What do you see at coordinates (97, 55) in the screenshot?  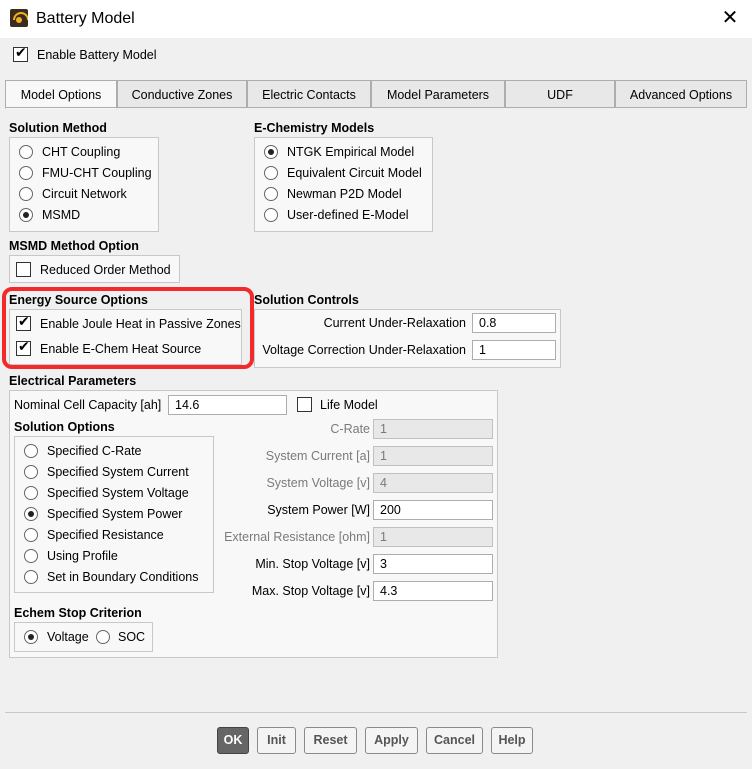 I see `enable-battery-model-label: Enable Battery Model` at bounding box center [97, 55].